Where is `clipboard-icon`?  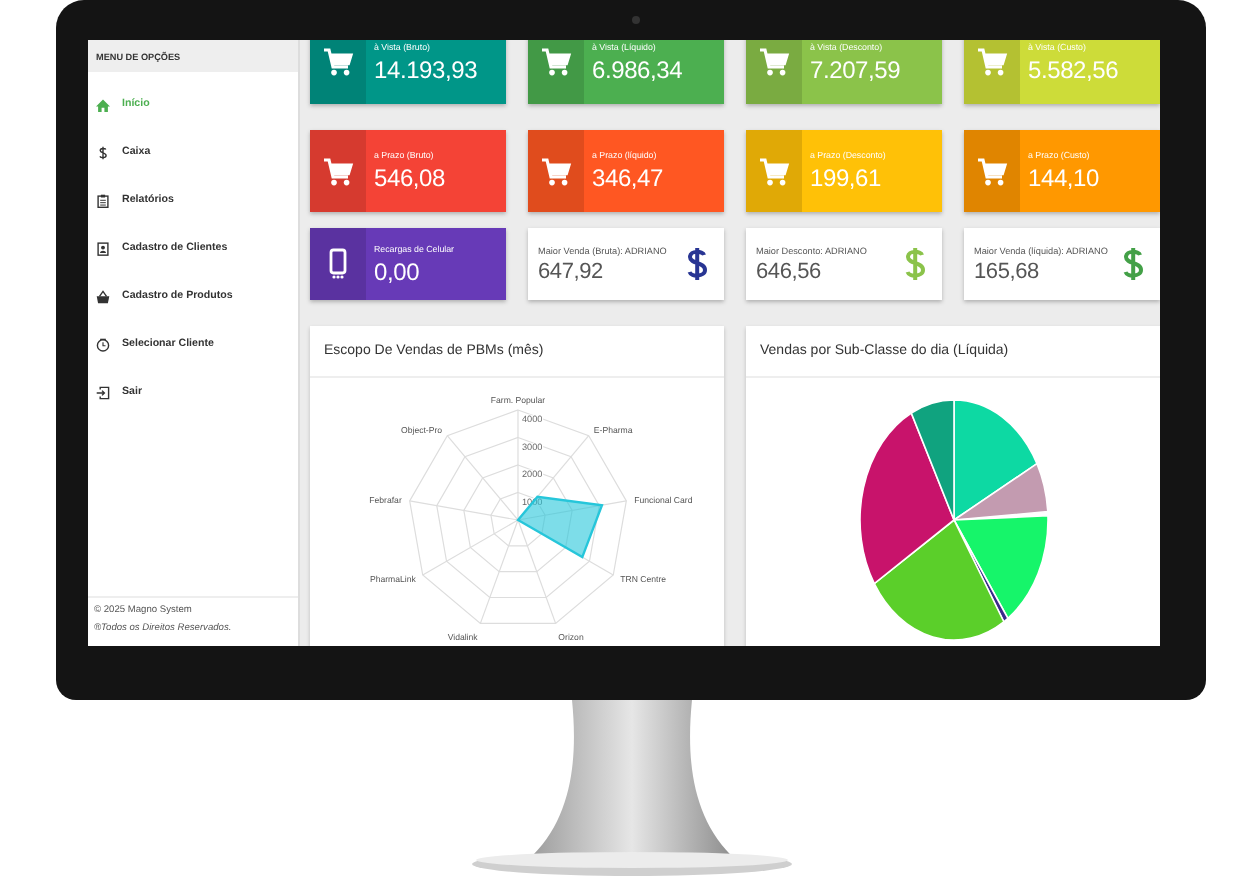
clipboard-icon is located at coordinates (103, 200).